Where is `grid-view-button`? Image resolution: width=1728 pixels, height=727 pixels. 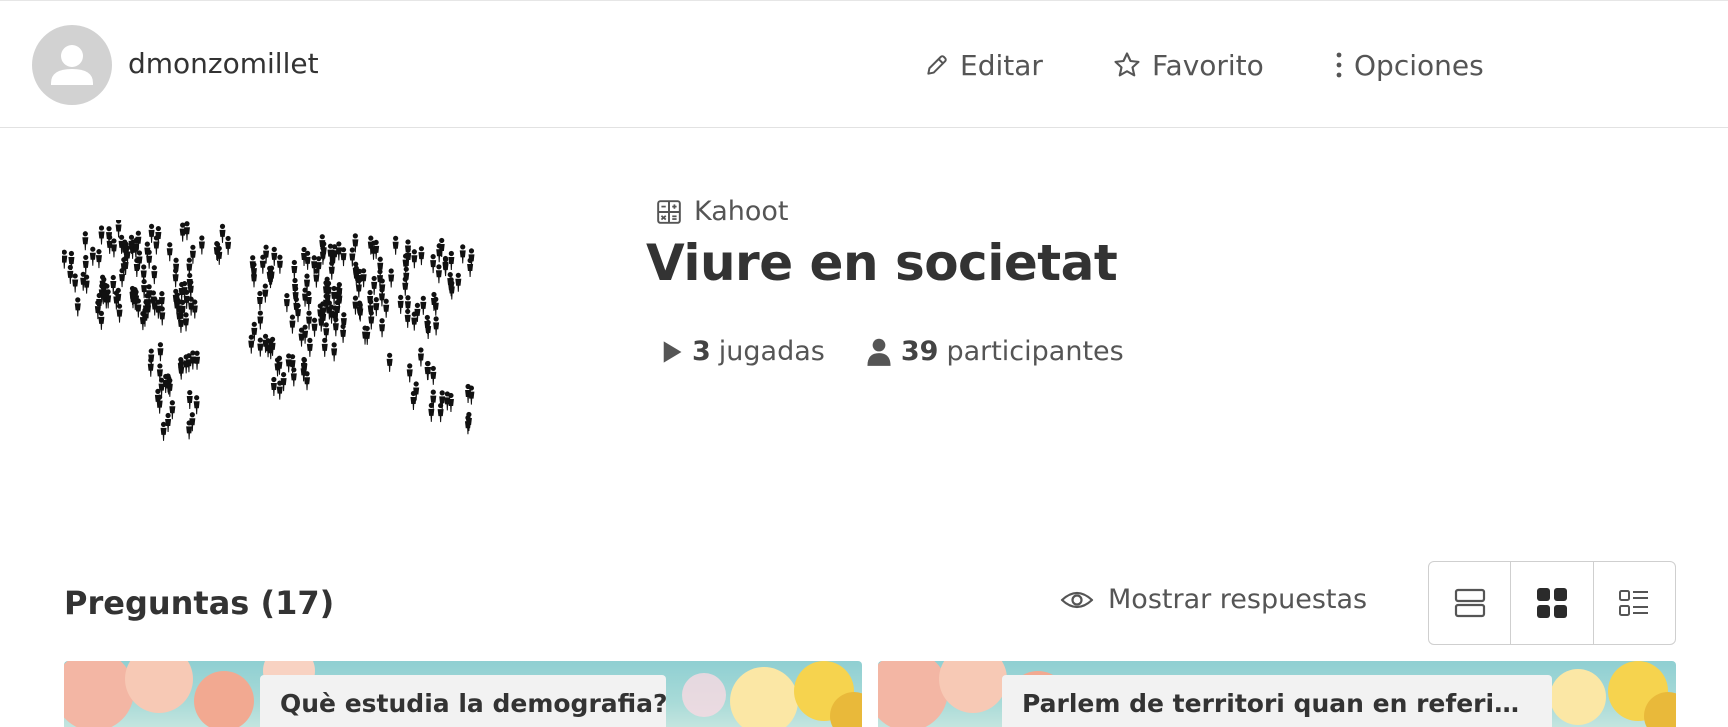
grid-view-button is located at coordinates (1551, 603).